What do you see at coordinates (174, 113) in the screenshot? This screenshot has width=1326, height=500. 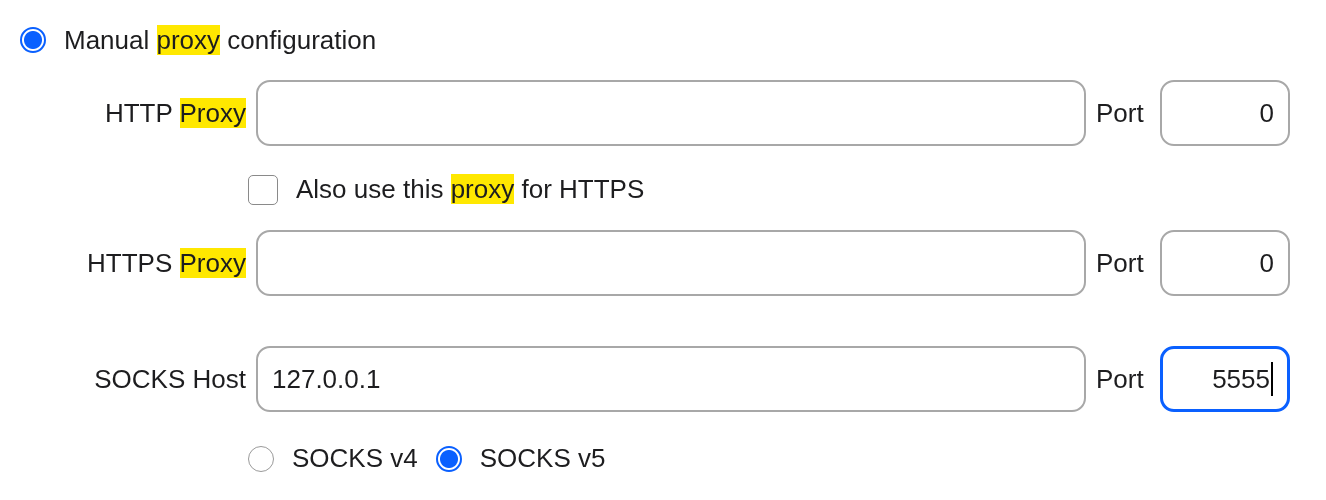 I see `field-label: HTTP Proxy` at bounding box center [174, 113].